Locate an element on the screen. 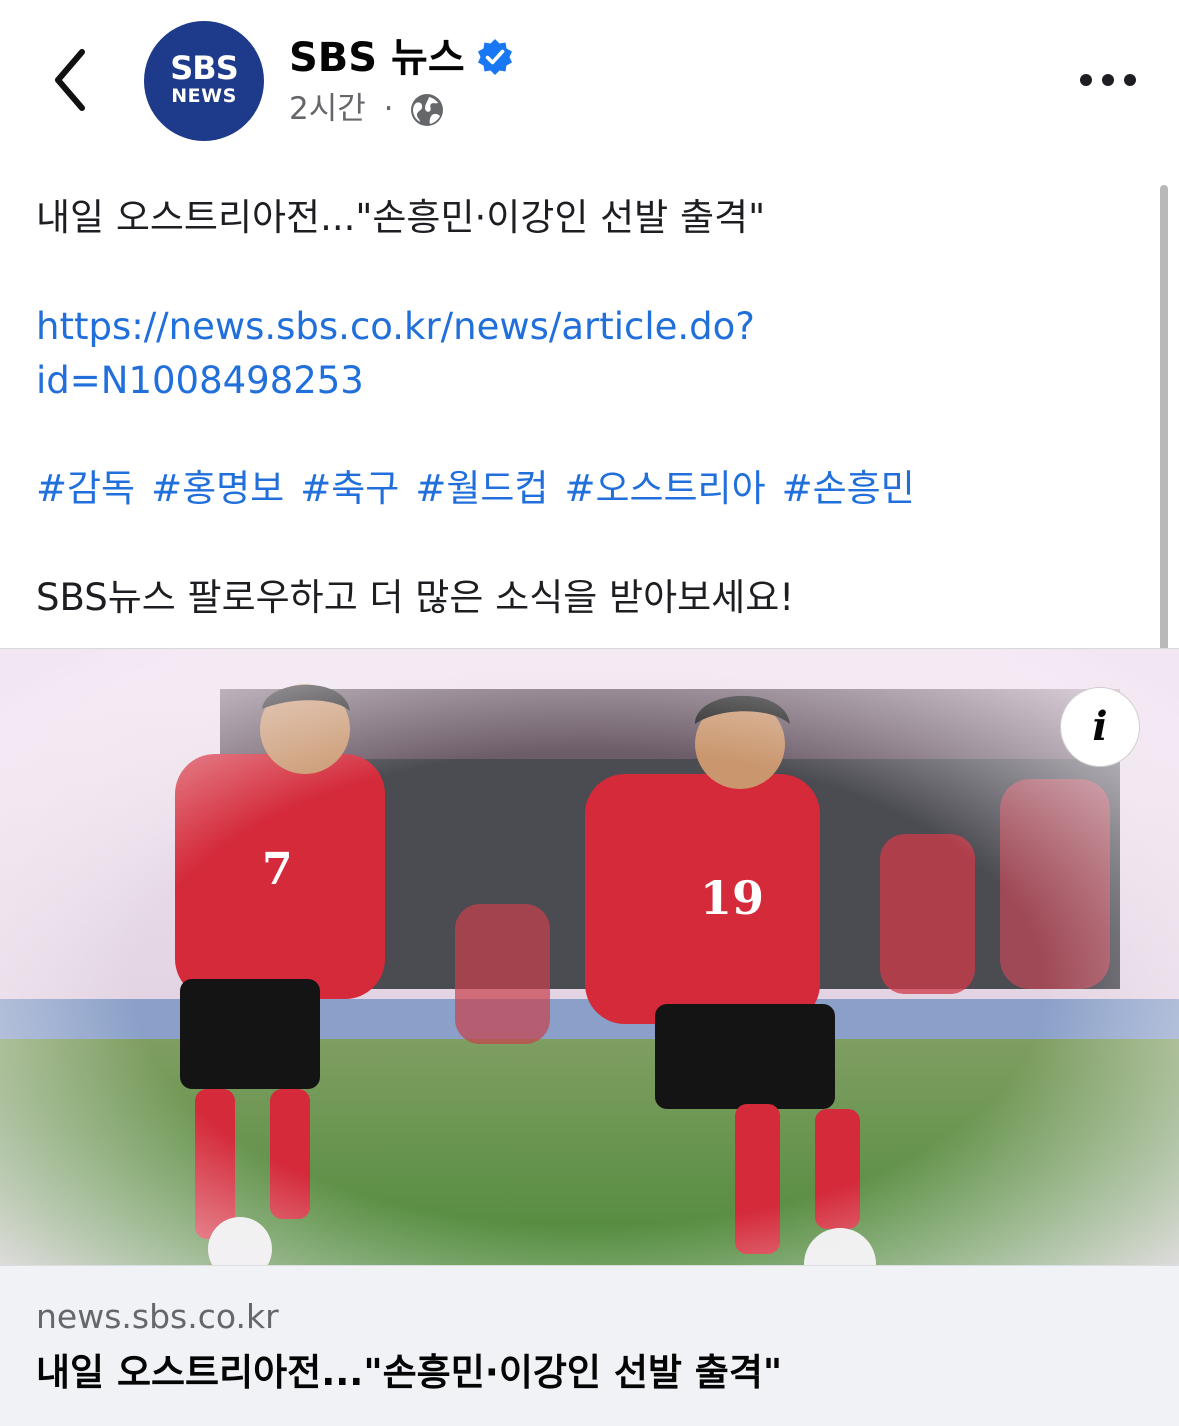  hashtag: #월드컵 is located at coordinates (481, 488).